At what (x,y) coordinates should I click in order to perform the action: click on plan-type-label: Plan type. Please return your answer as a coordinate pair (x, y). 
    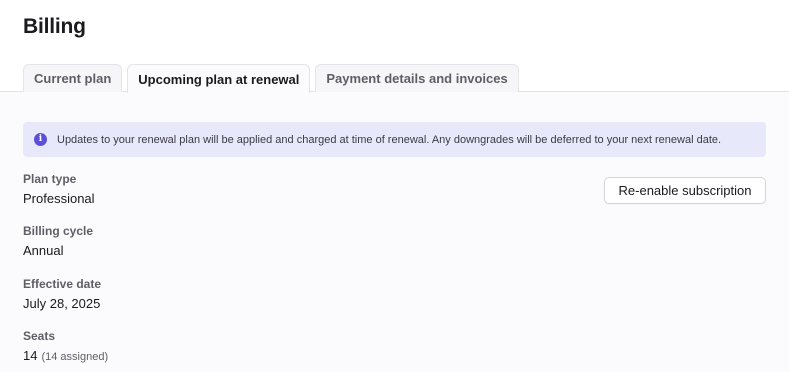
    Looking at the image, I should click on (50, 179).